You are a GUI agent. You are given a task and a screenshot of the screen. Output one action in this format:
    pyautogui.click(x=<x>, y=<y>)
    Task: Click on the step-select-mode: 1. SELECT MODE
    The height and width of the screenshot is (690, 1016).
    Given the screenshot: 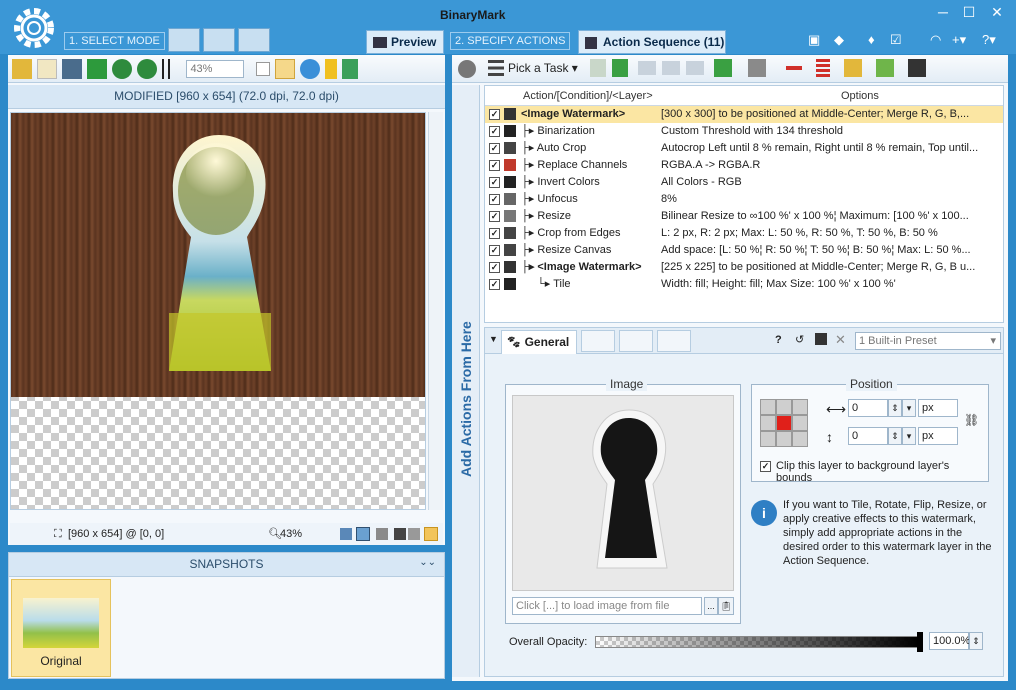 What is the action you would take?
    pyautogui.click(x=114, y=41)
    